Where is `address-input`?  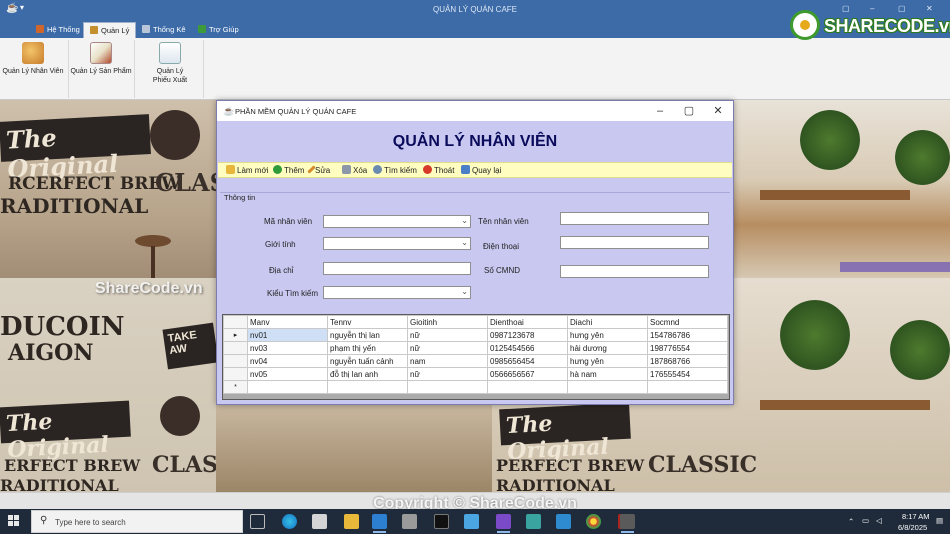 address-input is located at coordinates (397, 268).